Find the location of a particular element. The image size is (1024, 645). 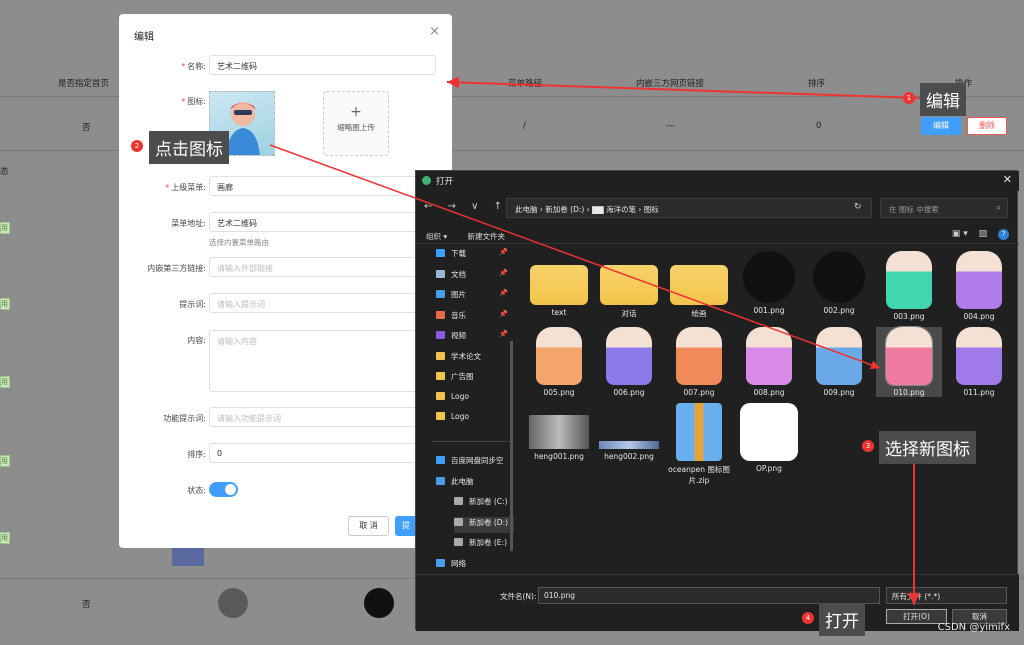

file-item: 对话 is located at coordinates (629, 285).